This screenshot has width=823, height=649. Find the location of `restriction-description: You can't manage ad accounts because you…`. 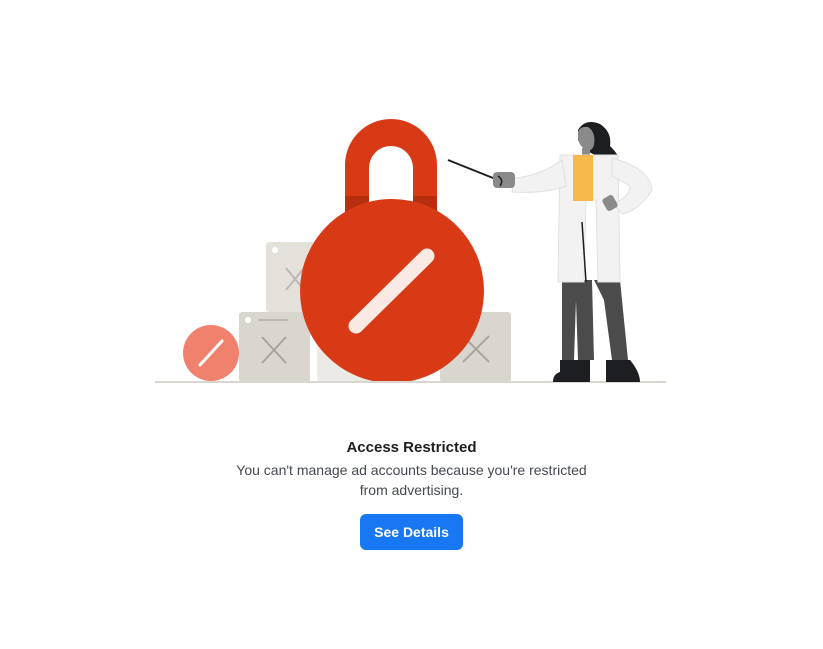

restriction-description: You can't manage ad accounts because you… is located at coordinates (411, 480).